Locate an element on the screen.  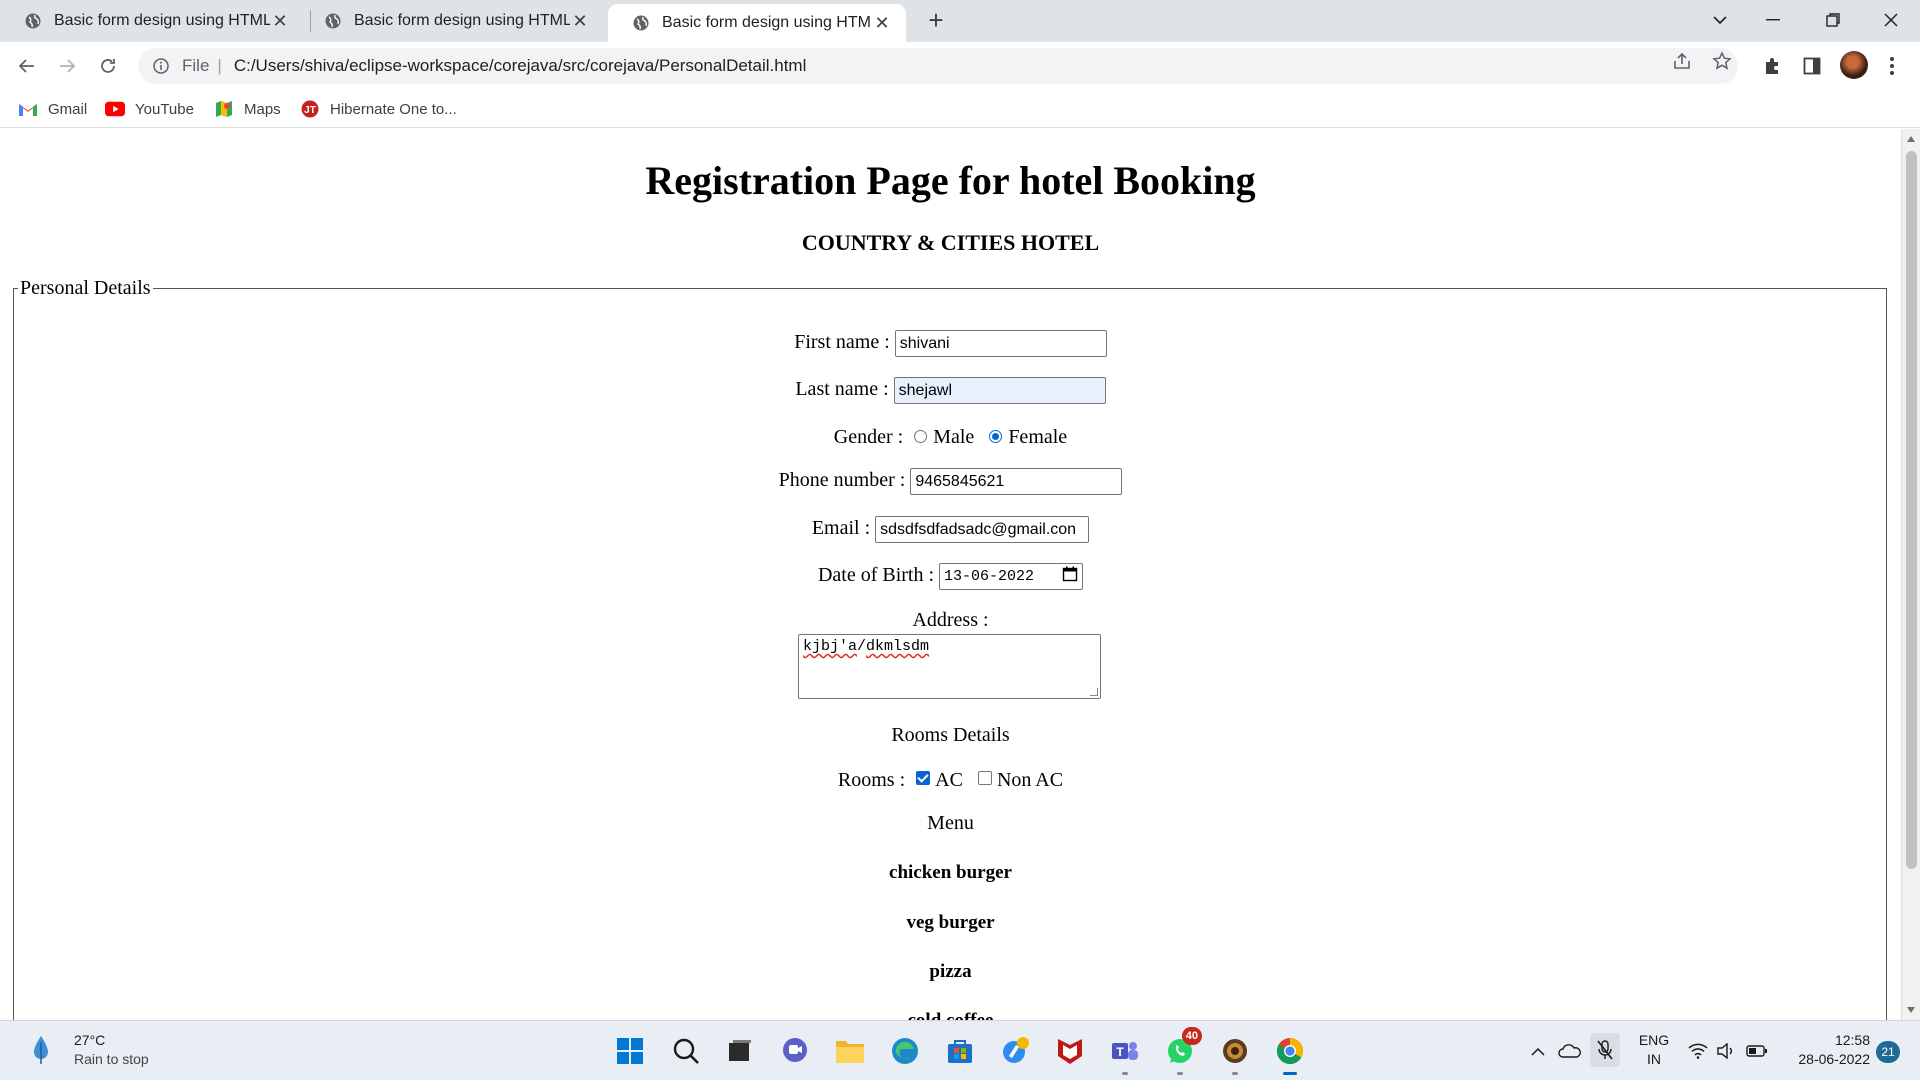
file-explorer-icon is located at coordinates (850, 1051).